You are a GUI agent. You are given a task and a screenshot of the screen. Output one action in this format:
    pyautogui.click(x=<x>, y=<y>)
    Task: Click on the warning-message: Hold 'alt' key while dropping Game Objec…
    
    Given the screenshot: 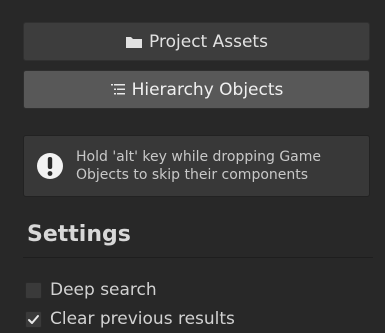 What is the action you would take?
    pyautogui.click(x=198, y=166)
    